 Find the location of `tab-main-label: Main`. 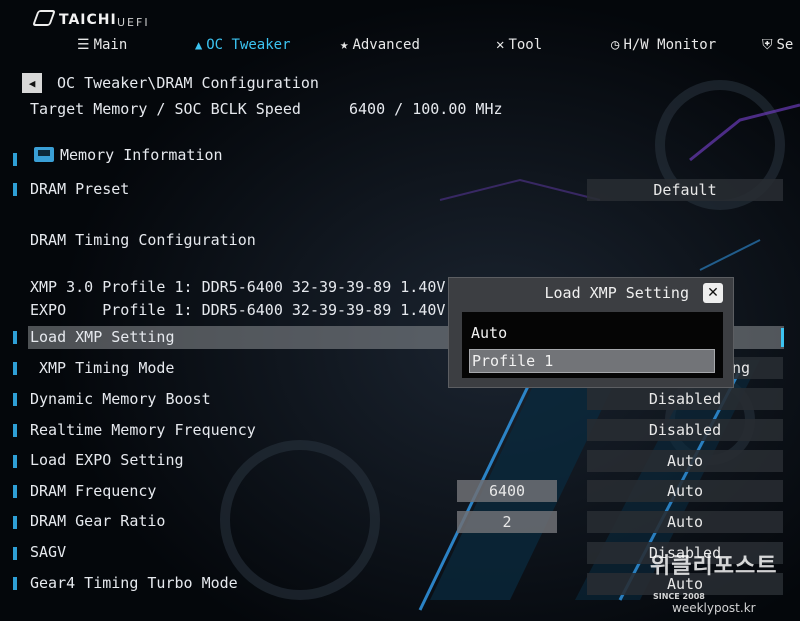

tab-main-label: Main is located at coordinates (110, 45).